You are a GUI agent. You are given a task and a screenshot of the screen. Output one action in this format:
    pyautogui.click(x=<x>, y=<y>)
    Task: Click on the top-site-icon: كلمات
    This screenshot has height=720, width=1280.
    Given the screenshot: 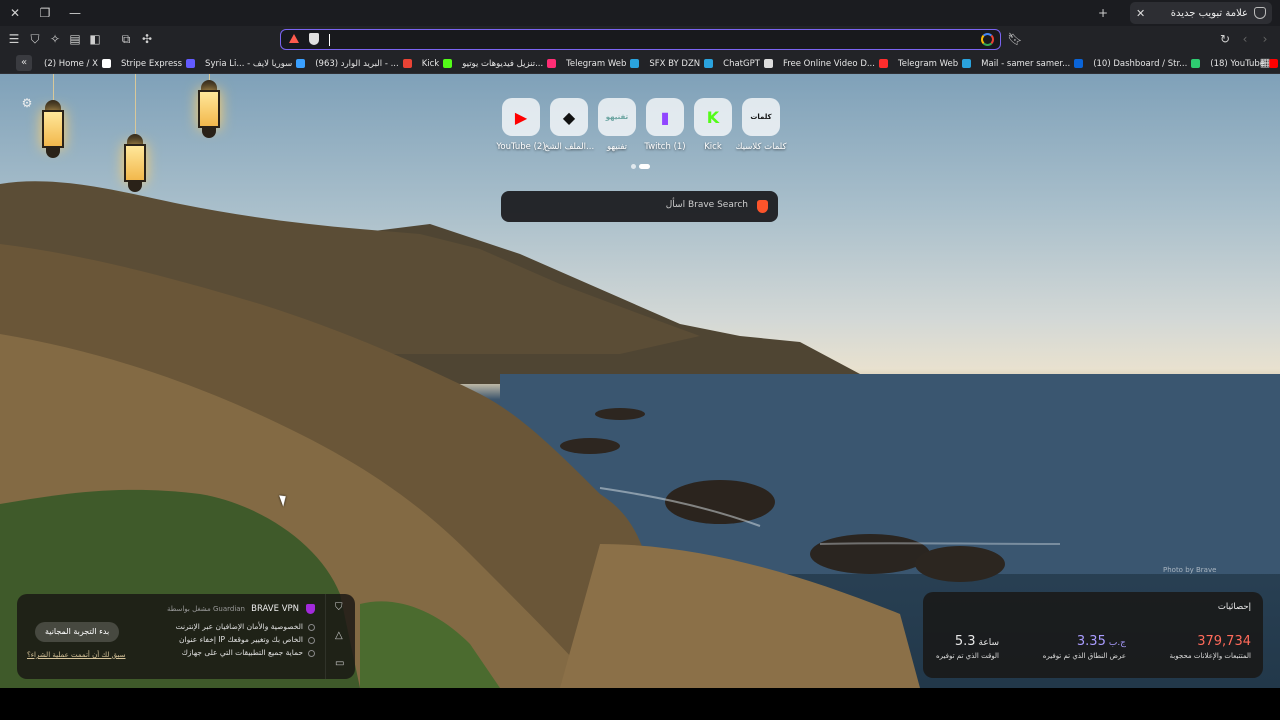 What is the action you would take?
    pyautogui.click(x=761, y=117)
    